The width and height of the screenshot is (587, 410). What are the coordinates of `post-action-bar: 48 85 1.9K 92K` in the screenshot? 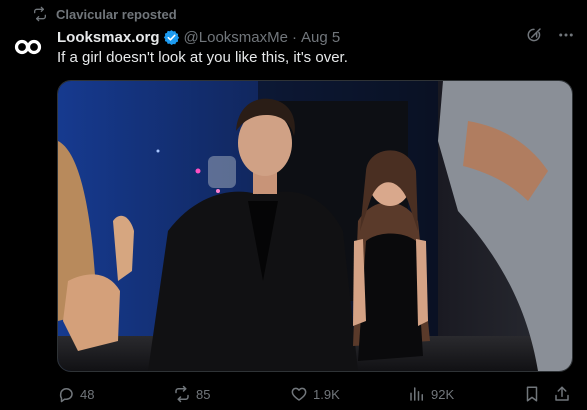 It's located at (315, 394).